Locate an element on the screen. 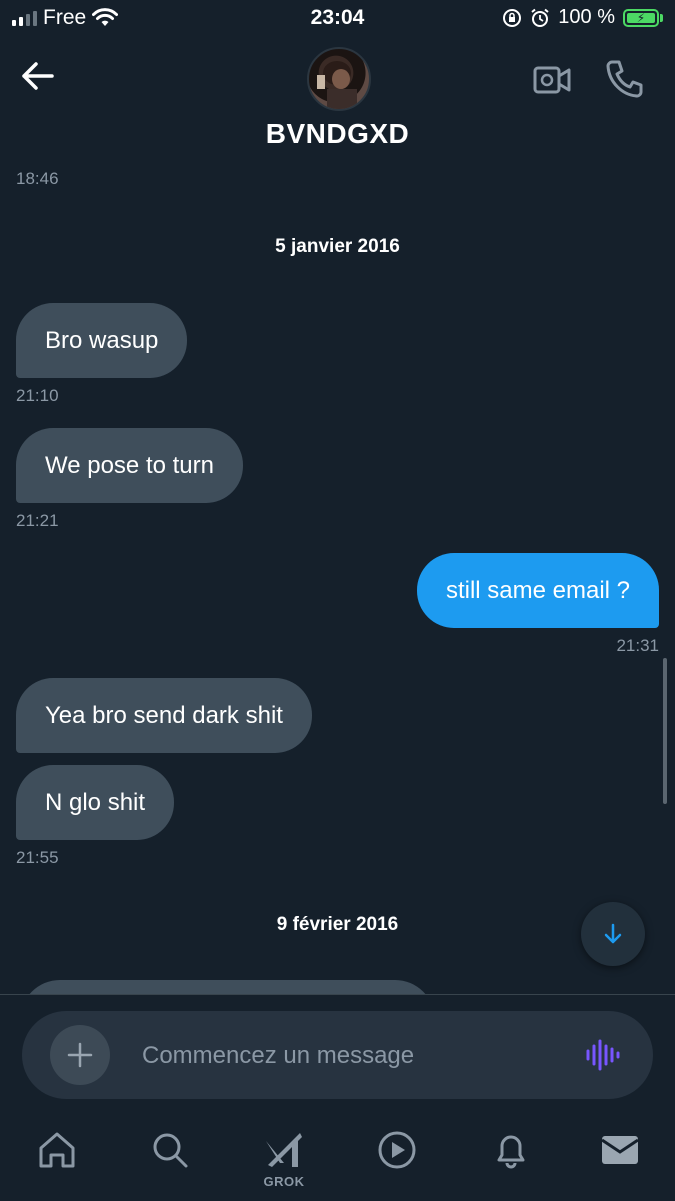  outgoing-message: still same email ? is located at coordinates (537, 590).